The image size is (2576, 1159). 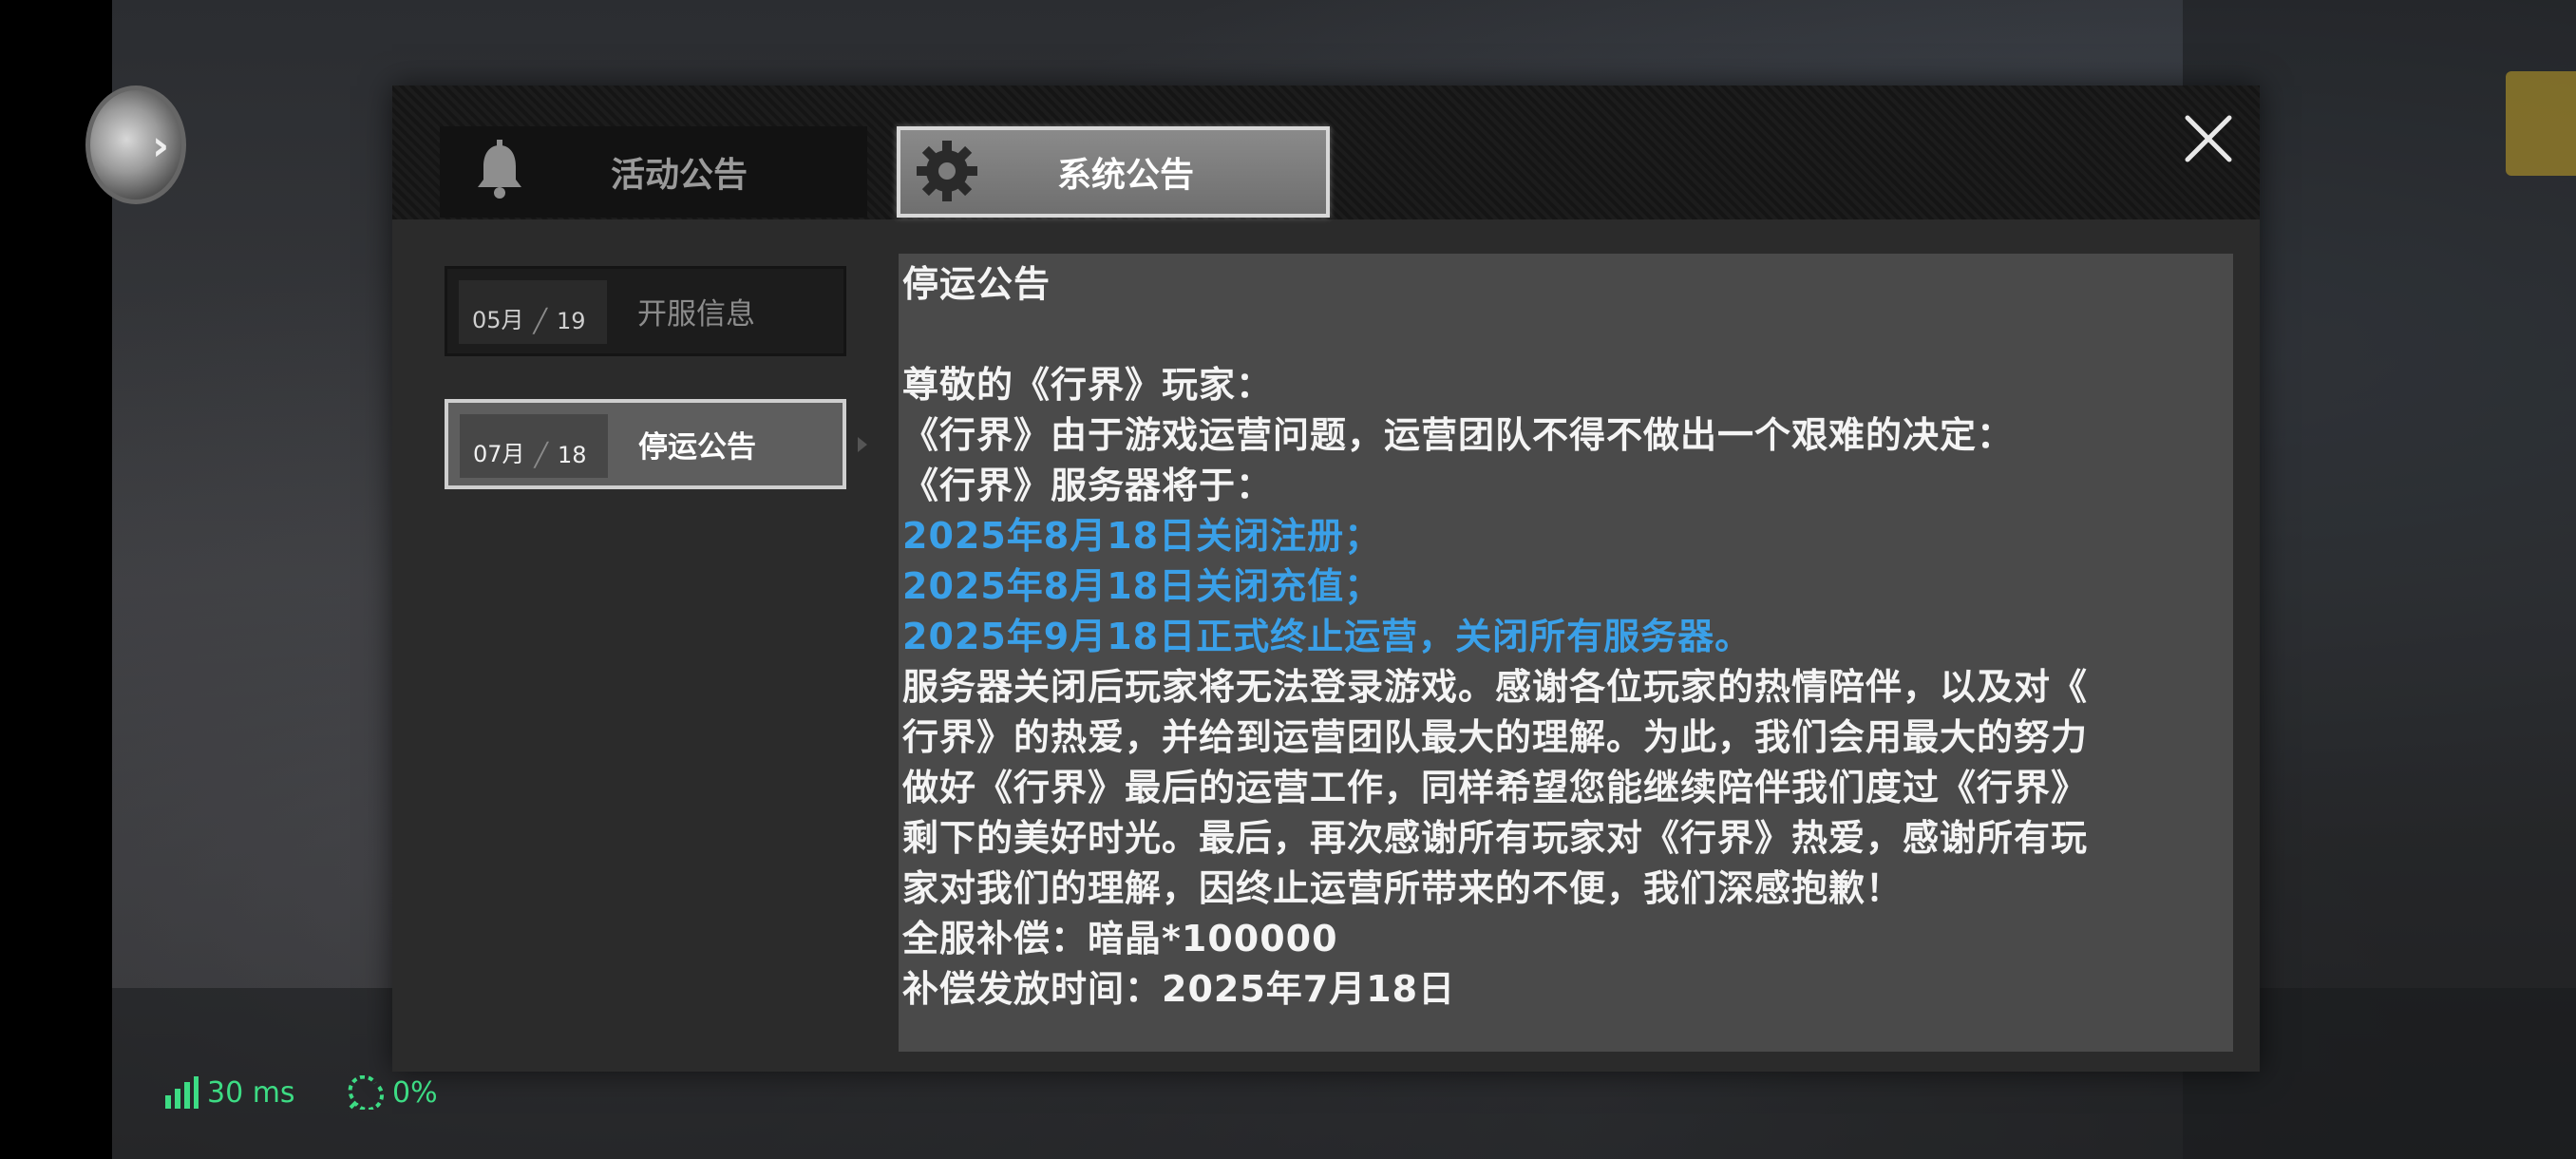 I want to click on content-highlight-line: 2025年8月18日关闭注册；, so click(x=1142, y=536).